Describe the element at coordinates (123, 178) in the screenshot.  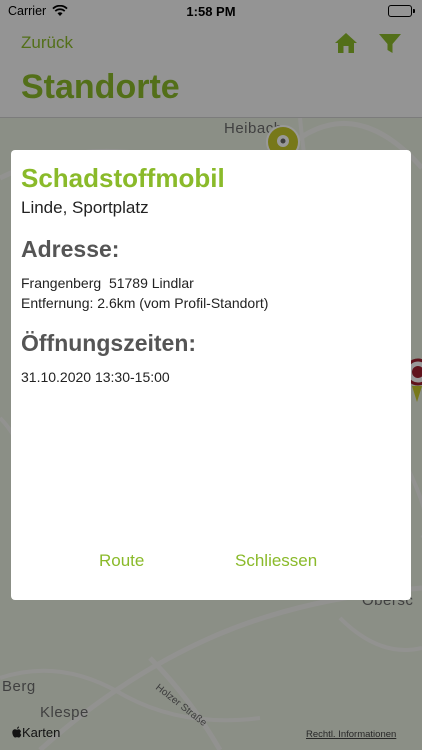
I see `dialog-title: Schadstoffmobil` at that location.